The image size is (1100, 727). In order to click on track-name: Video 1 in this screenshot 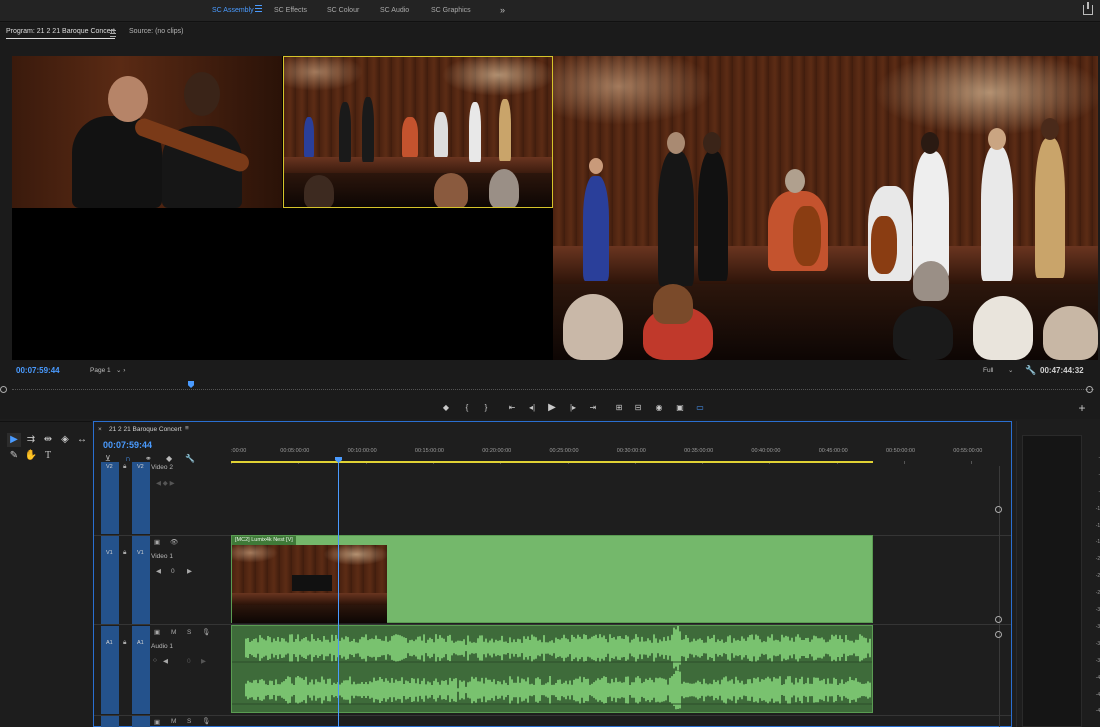, I will do `click(162, 556)`.